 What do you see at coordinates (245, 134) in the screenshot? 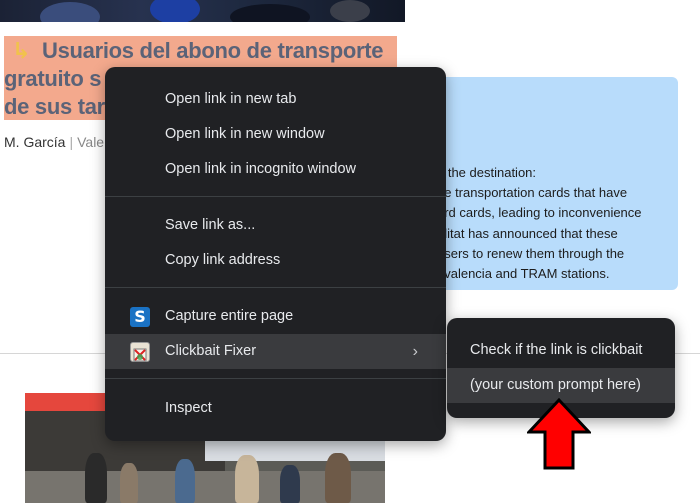
I see `menu-item-label: Open link in new window` at bounding box center [245, 134].